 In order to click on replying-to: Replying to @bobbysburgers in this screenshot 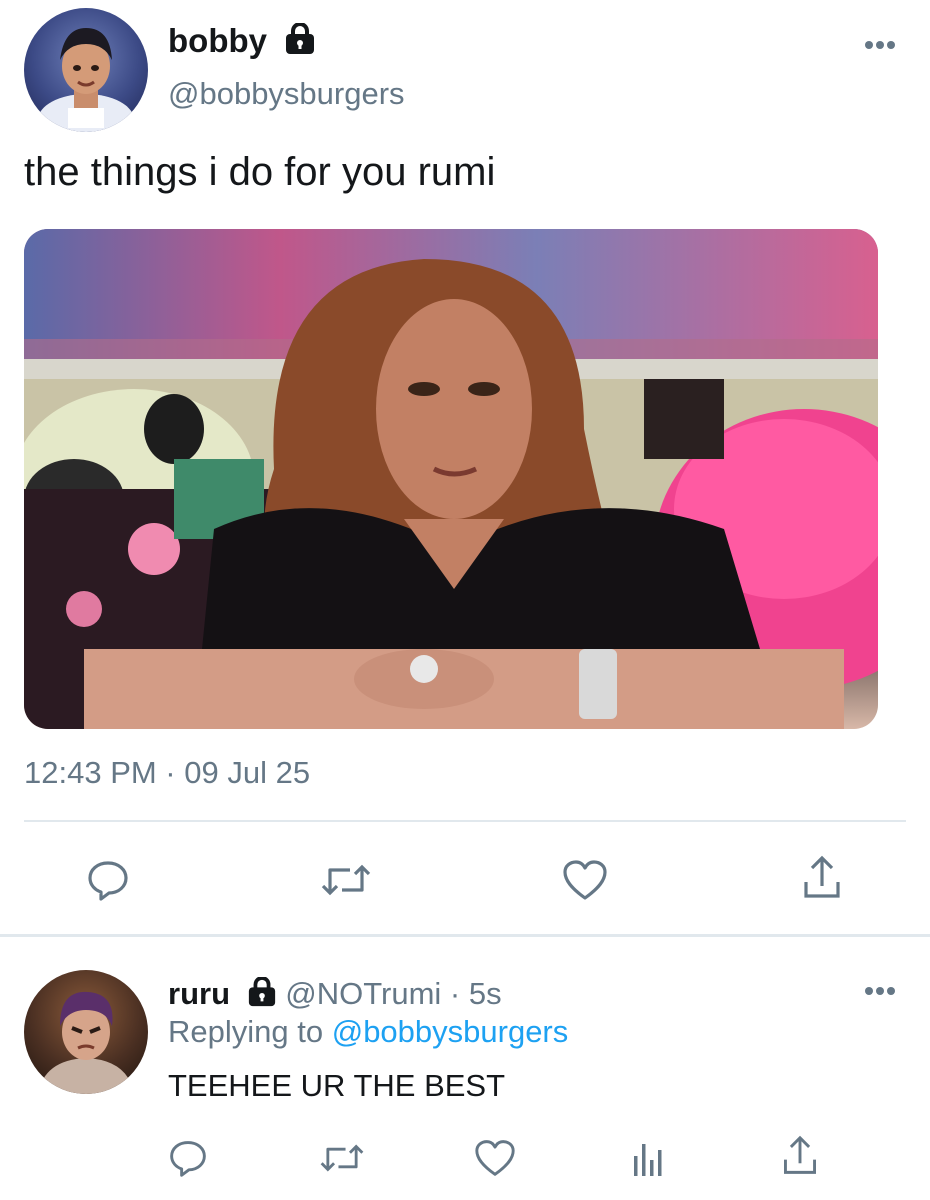, I will do `click(368, 1032)`.